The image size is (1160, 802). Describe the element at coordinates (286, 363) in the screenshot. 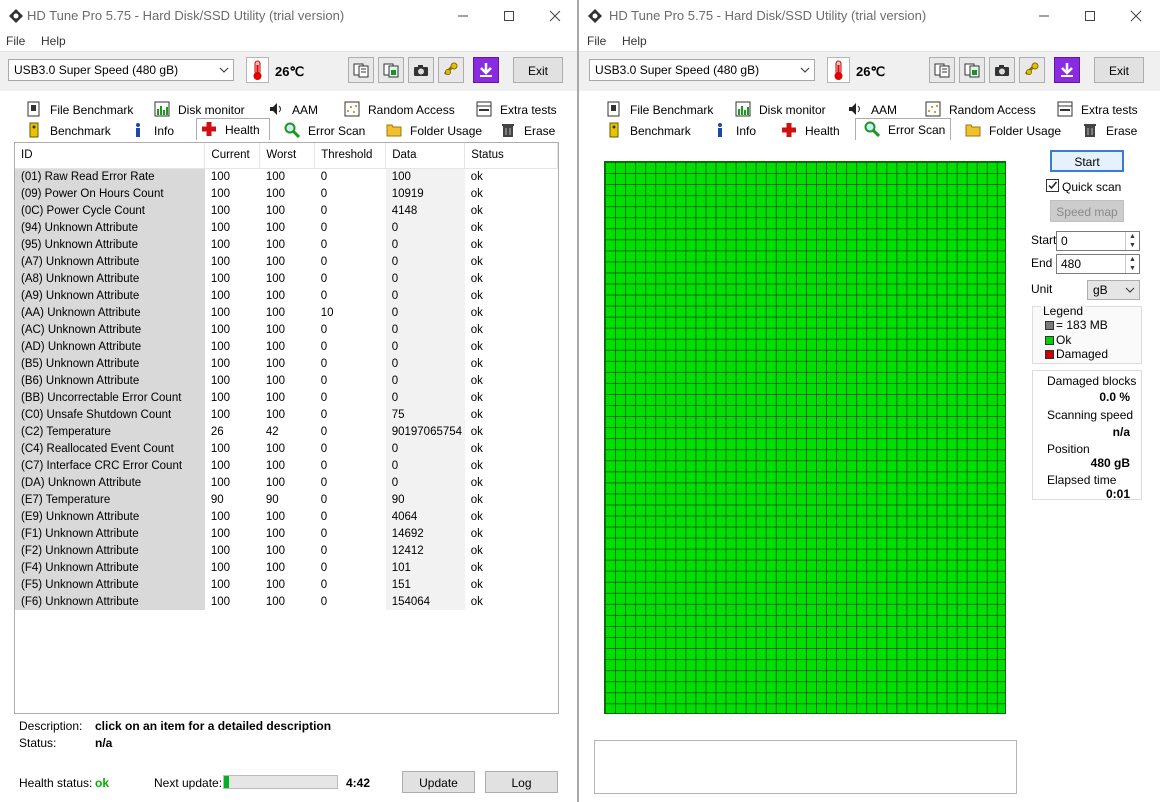

I see `table-row: (B5) Unknown Attribute 100 100 0 0 ok` at that location.